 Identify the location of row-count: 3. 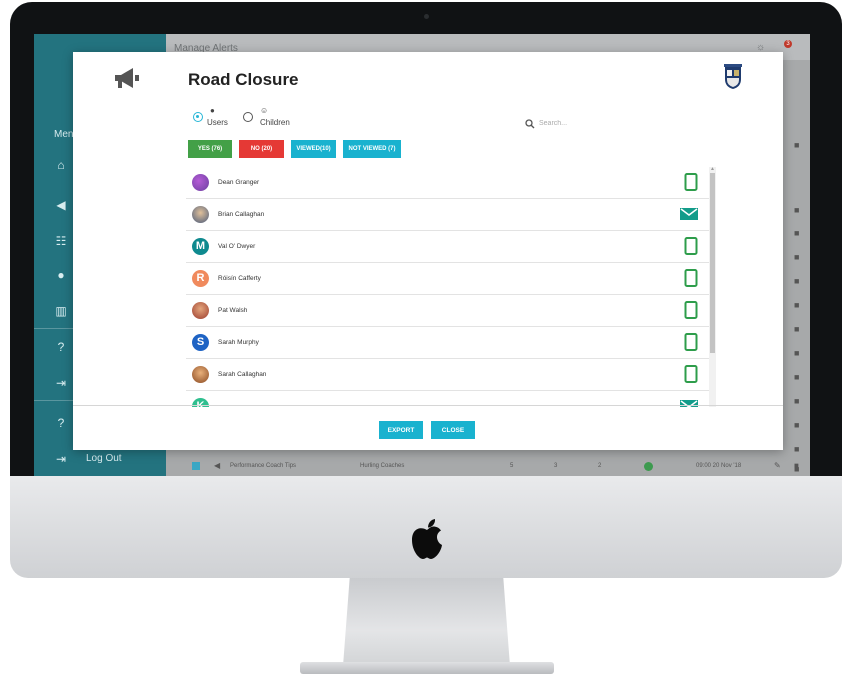
(556, 466).